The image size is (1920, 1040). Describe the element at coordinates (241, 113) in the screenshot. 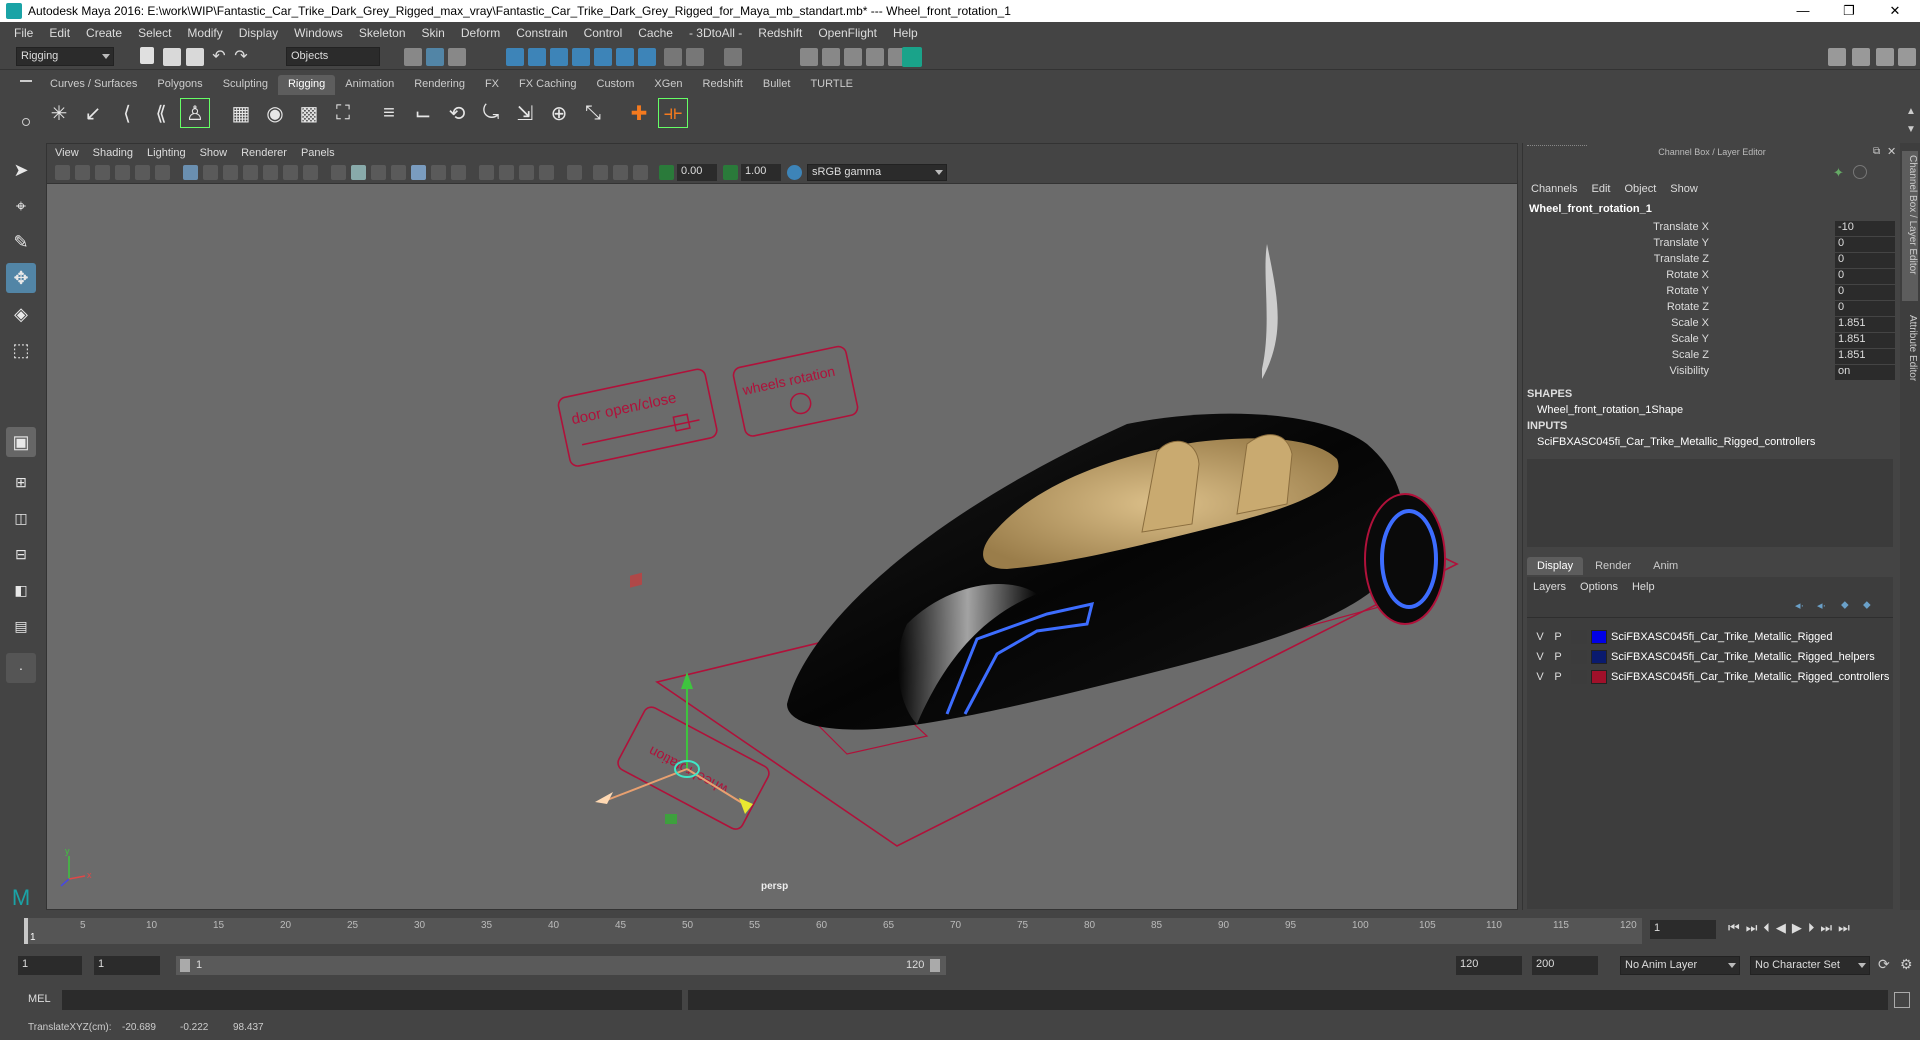

I see `bind-skin-icon: ▦` at that location.